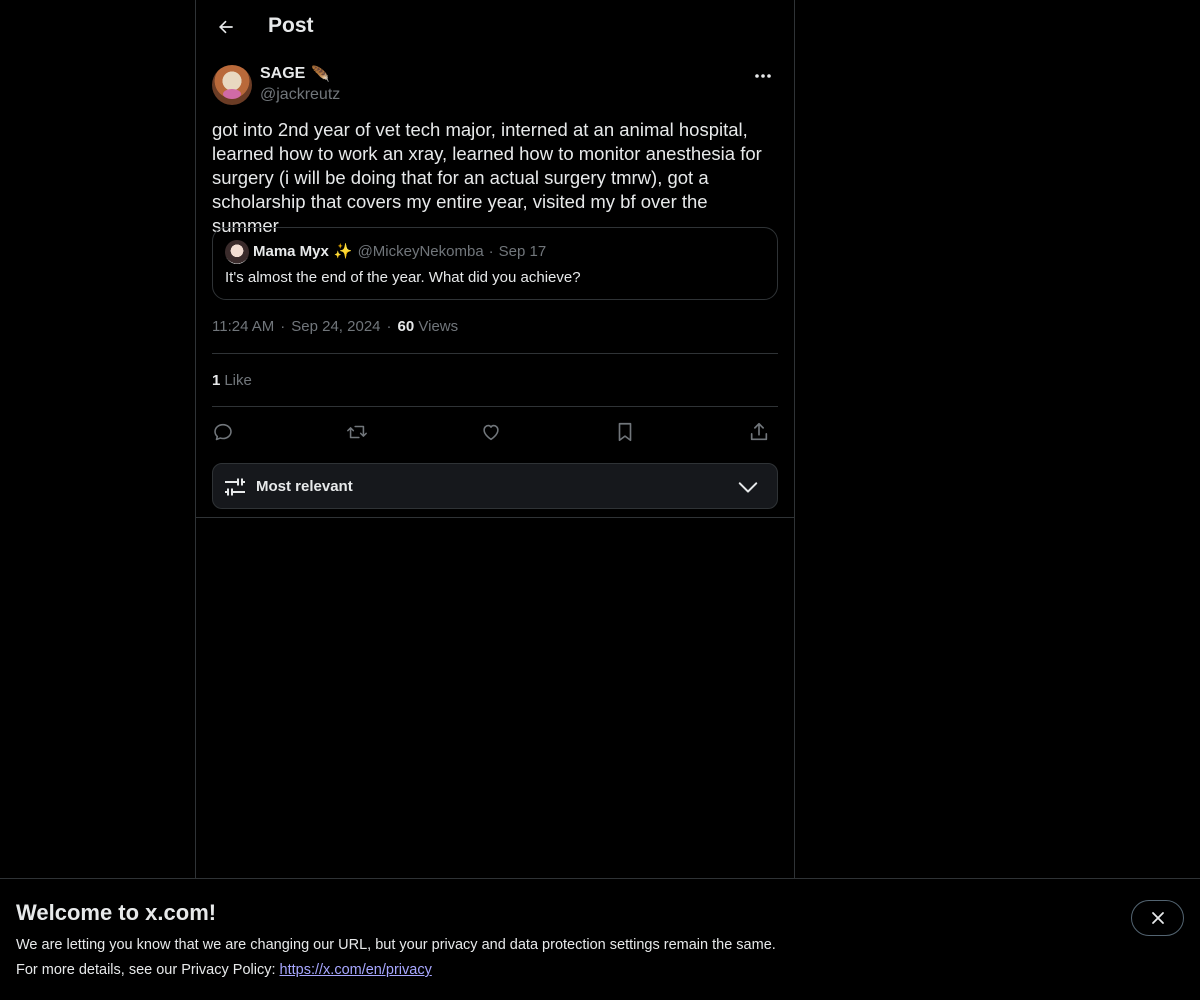  Describe the element at coordinates (216, 380) in the screenshot. I see `likes-count: 1` at that location.